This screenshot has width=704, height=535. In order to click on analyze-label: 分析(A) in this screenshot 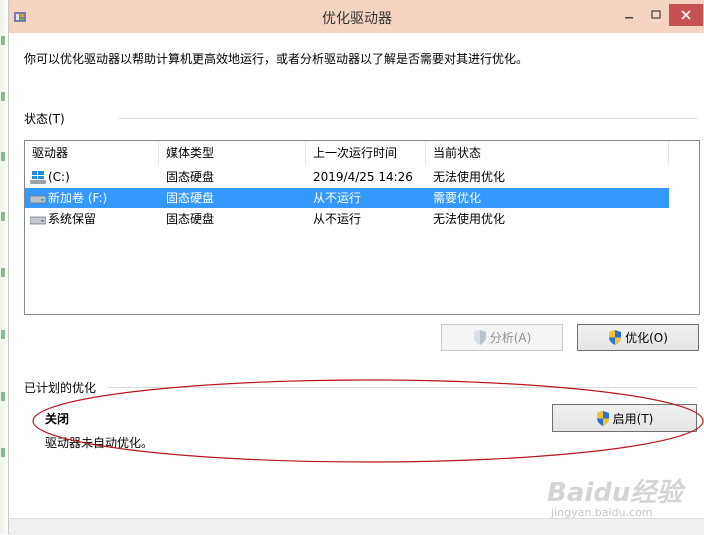, I will do `click(510, 338)`.